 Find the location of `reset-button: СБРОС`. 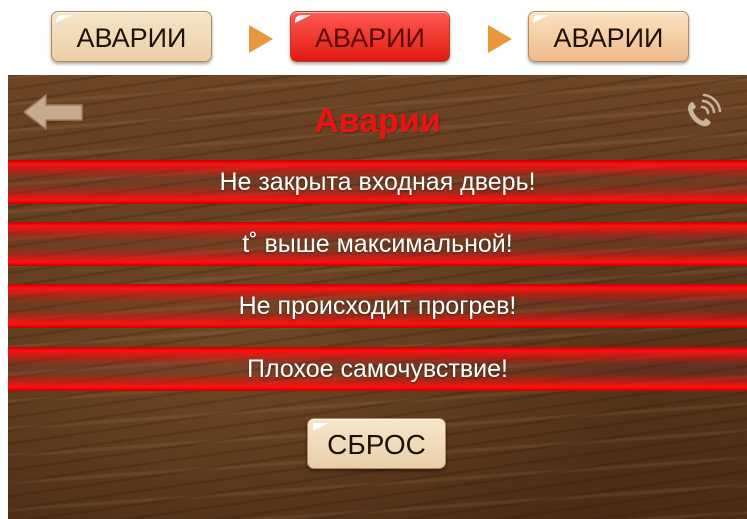

reset-button: СБРОС is located at coordinates (376, 443).